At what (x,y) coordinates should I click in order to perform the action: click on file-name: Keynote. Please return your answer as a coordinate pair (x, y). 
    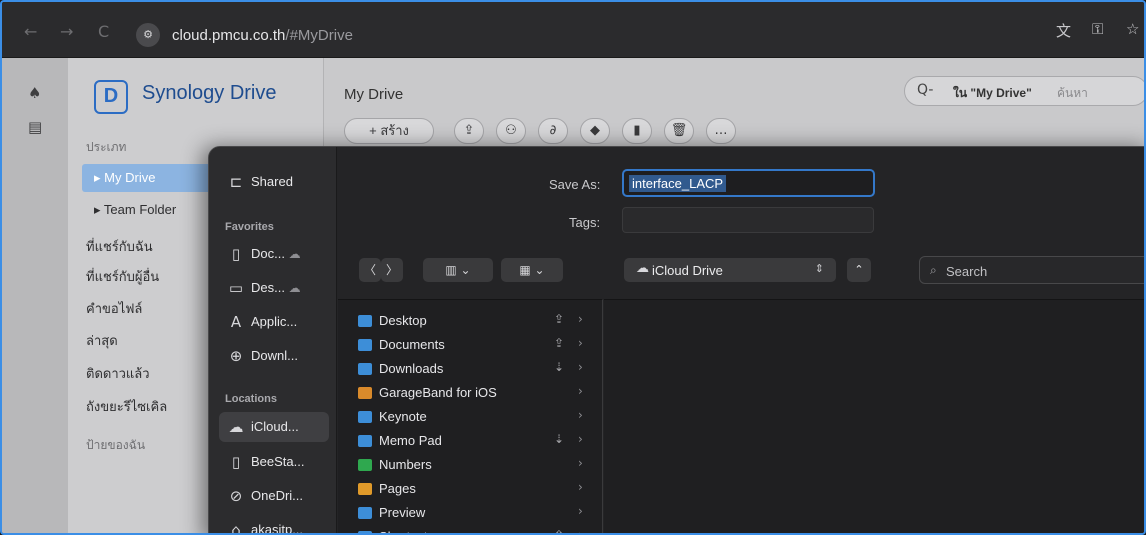
    Looking at the image, I should click on (403, 416).